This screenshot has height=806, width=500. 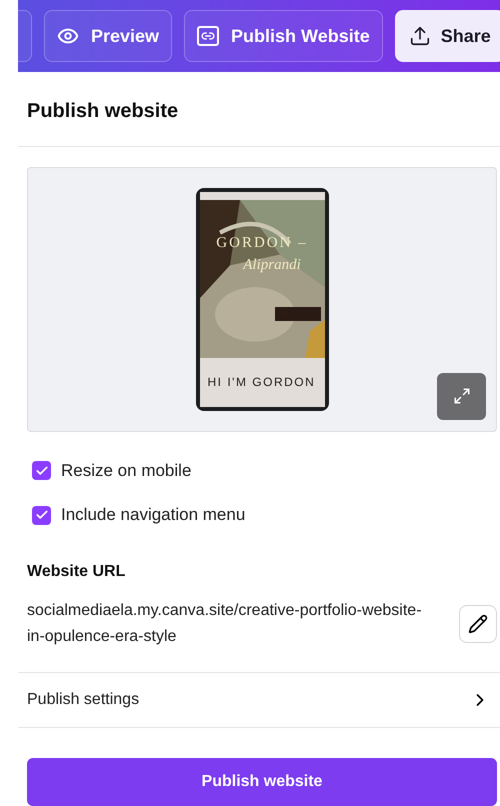 What do you see at coordinates (153, 515) in the screenshot?
I see `checkbox-label: Include navigation menu` at bounding box center [153, 515].